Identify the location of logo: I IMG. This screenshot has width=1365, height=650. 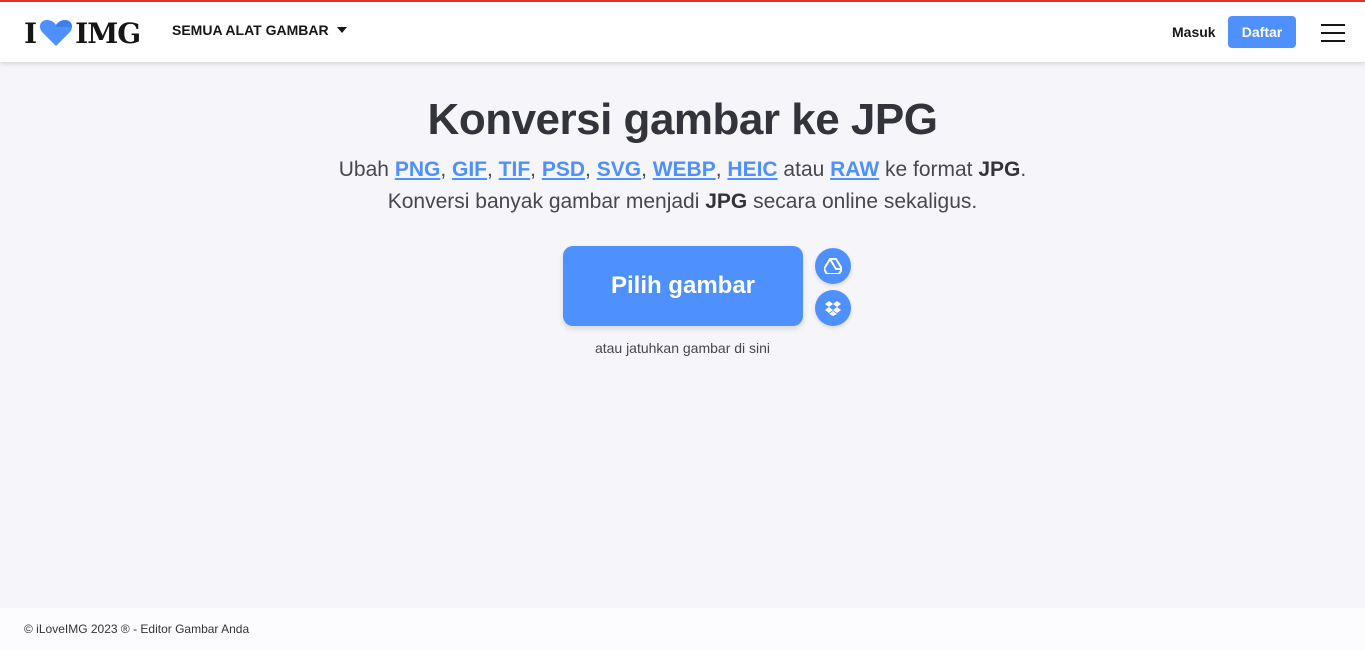
(82, 33).